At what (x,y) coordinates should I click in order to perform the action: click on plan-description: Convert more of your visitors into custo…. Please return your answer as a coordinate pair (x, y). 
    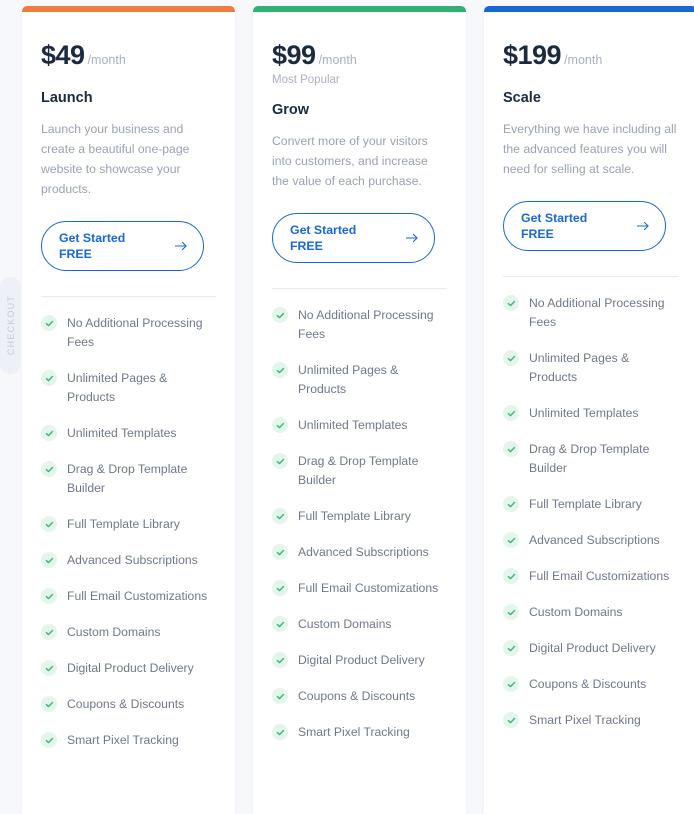
    Looking at the image, I should click on (350, 161).